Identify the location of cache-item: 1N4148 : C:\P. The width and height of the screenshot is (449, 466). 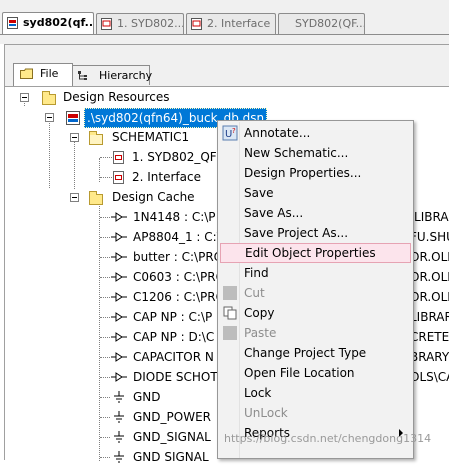
(174, 217).